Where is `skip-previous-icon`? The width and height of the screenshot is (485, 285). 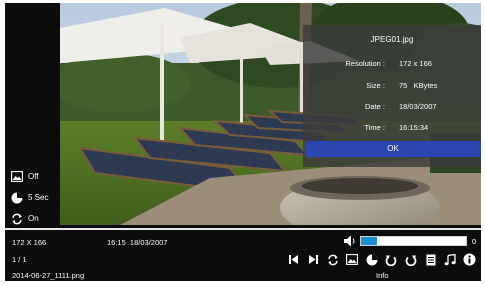
skip-previous-icon is located at coordinates (293, 259).